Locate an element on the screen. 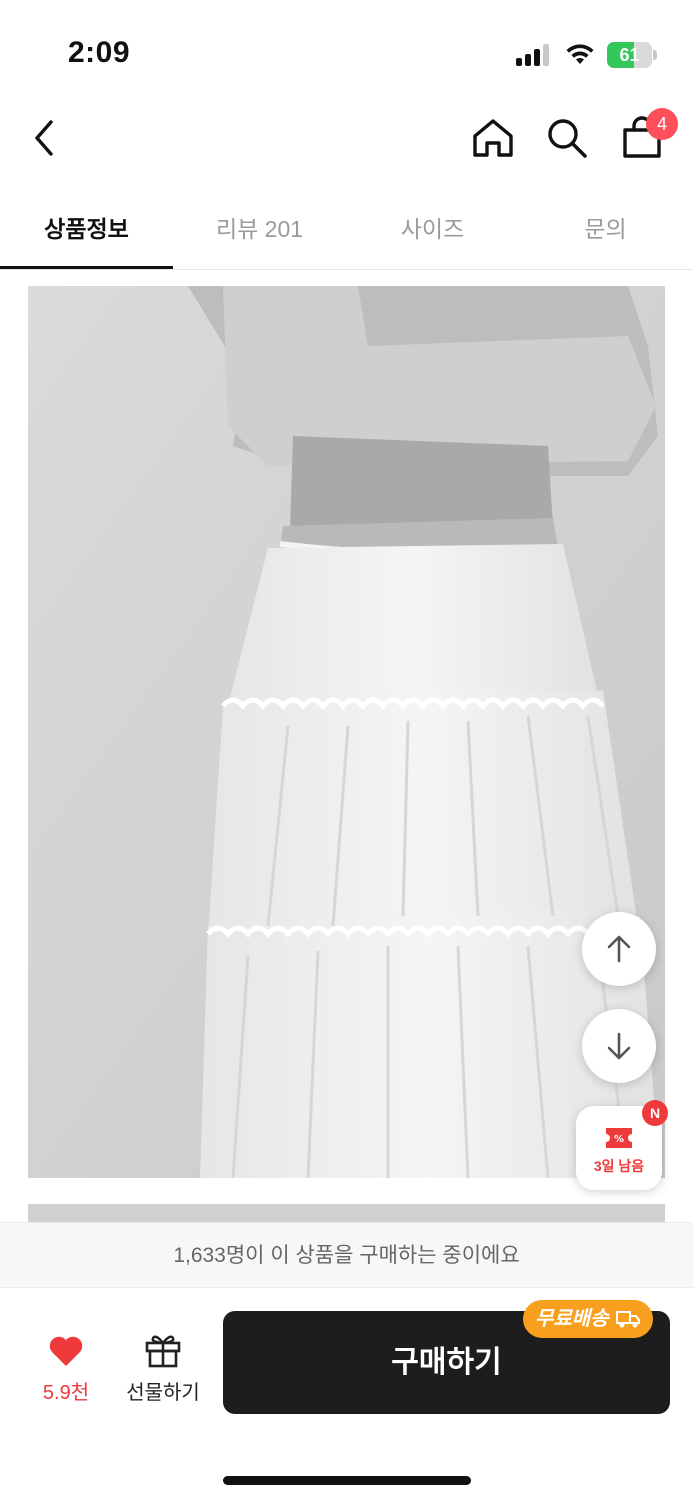  scroll-up-button is located at coordinates (619, 949).